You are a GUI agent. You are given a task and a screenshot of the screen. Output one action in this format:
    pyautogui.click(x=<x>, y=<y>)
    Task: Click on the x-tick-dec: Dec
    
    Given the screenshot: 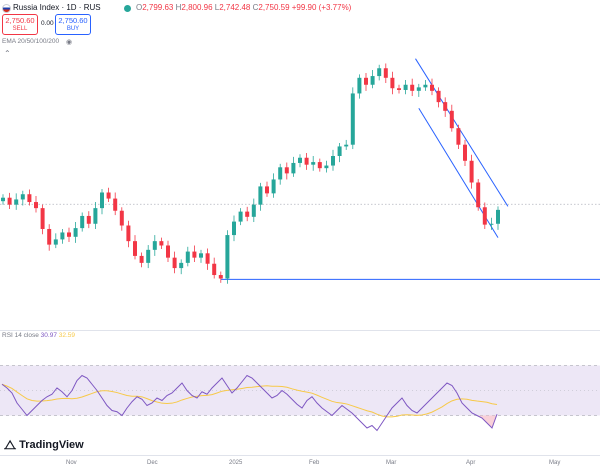 What is the action you would take?
    pyautogui.click(x=152, y=463)
    